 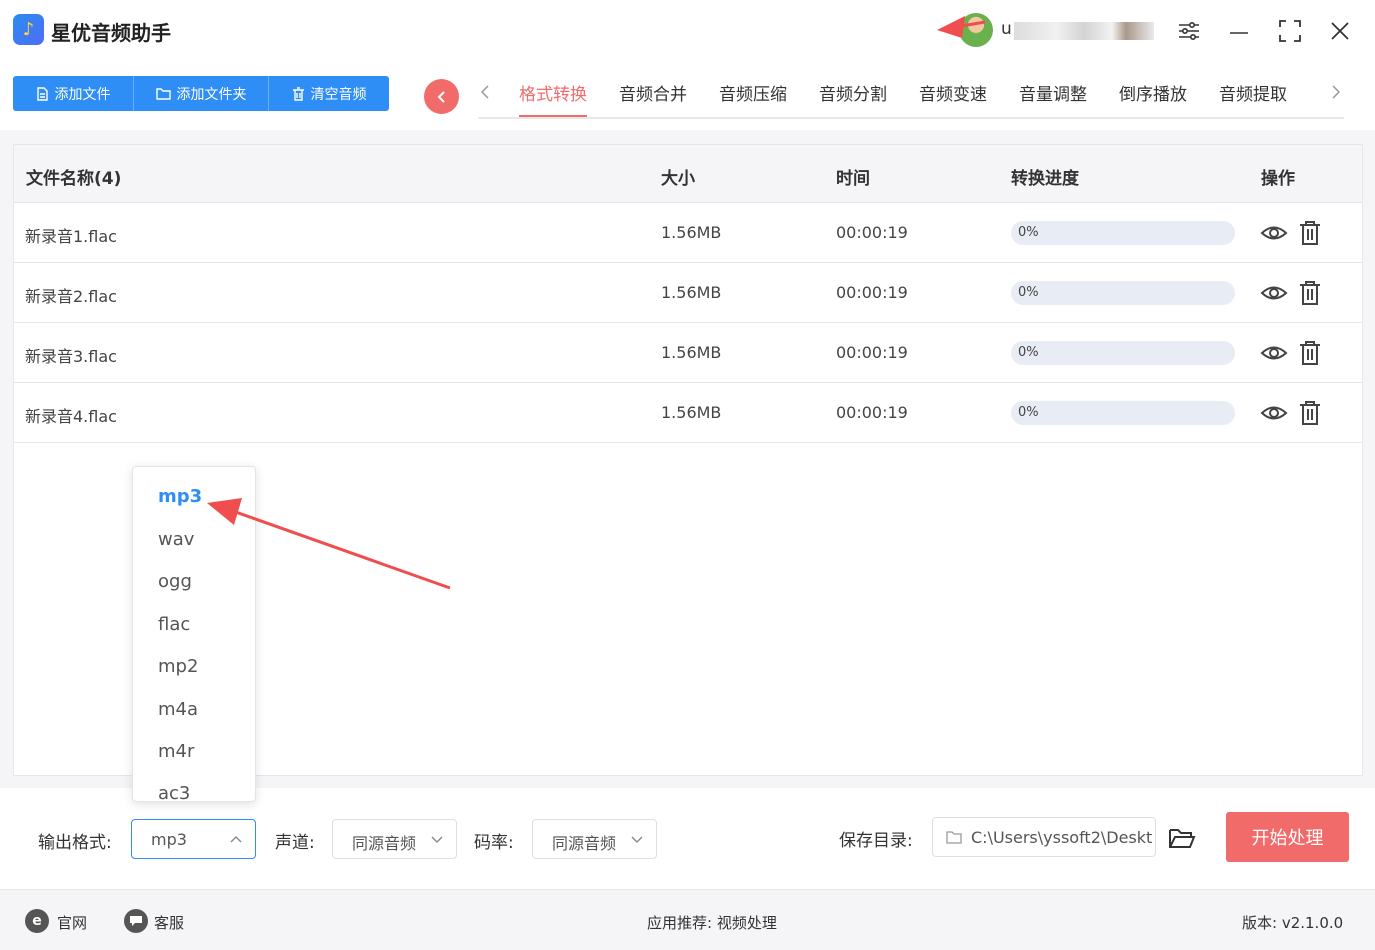 I want to click on table-row: 新录音4.flac 1.56MB 00:00:19 0%, so click(x=688, y=413).